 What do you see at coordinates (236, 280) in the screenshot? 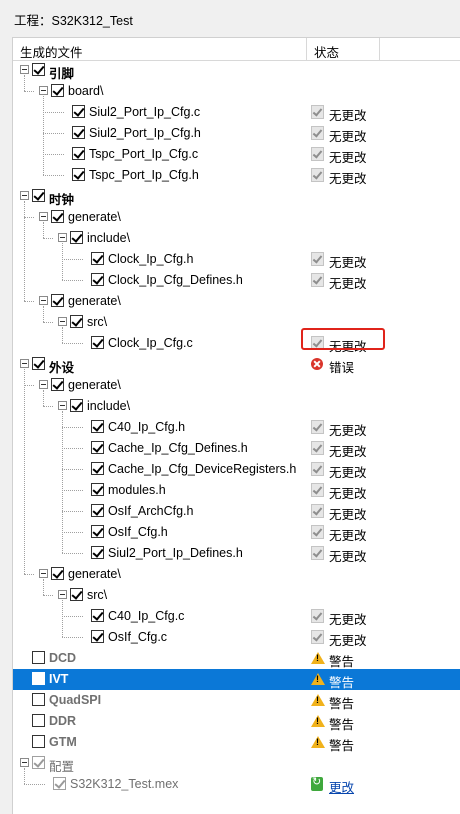
I see `tree-row: Clock_Ip_Cfg_Defines.h 无更改` at bounding box center [236, 280].